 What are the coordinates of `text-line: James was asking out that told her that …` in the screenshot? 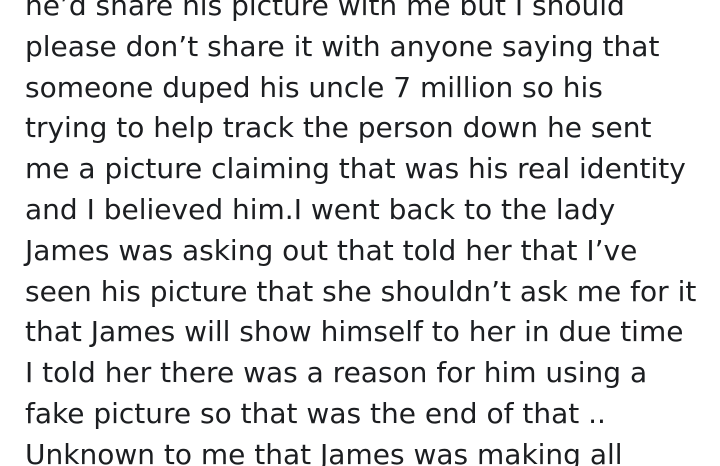 It's located at (331, 250).